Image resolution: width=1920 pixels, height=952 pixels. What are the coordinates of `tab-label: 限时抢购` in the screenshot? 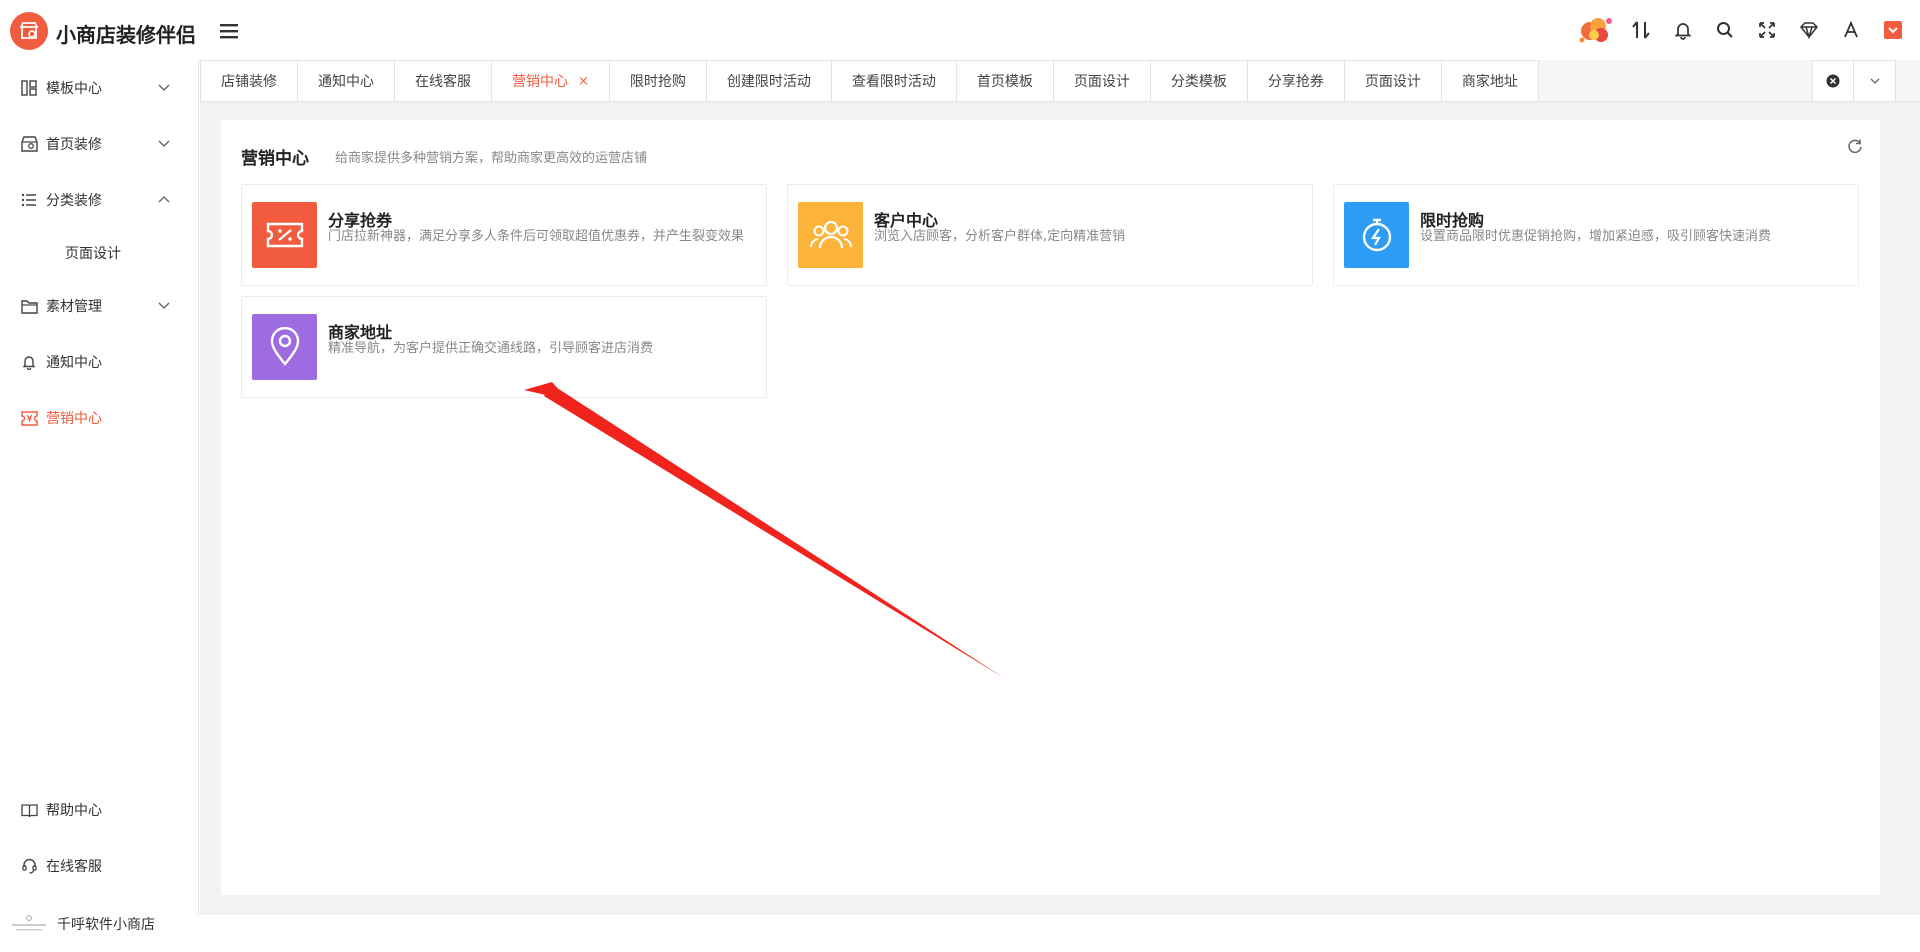 It's located at (657, 82).